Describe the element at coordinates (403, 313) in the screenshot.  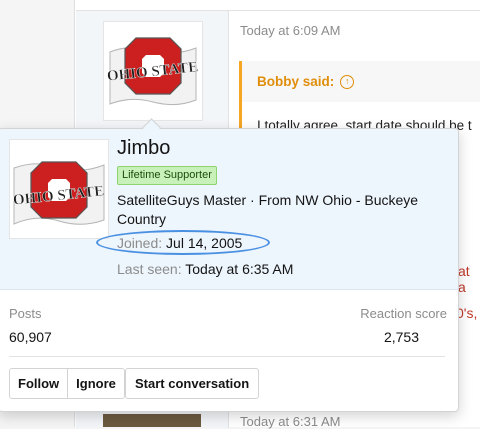
I see `reaction-score-label: Reaction score` at that location.